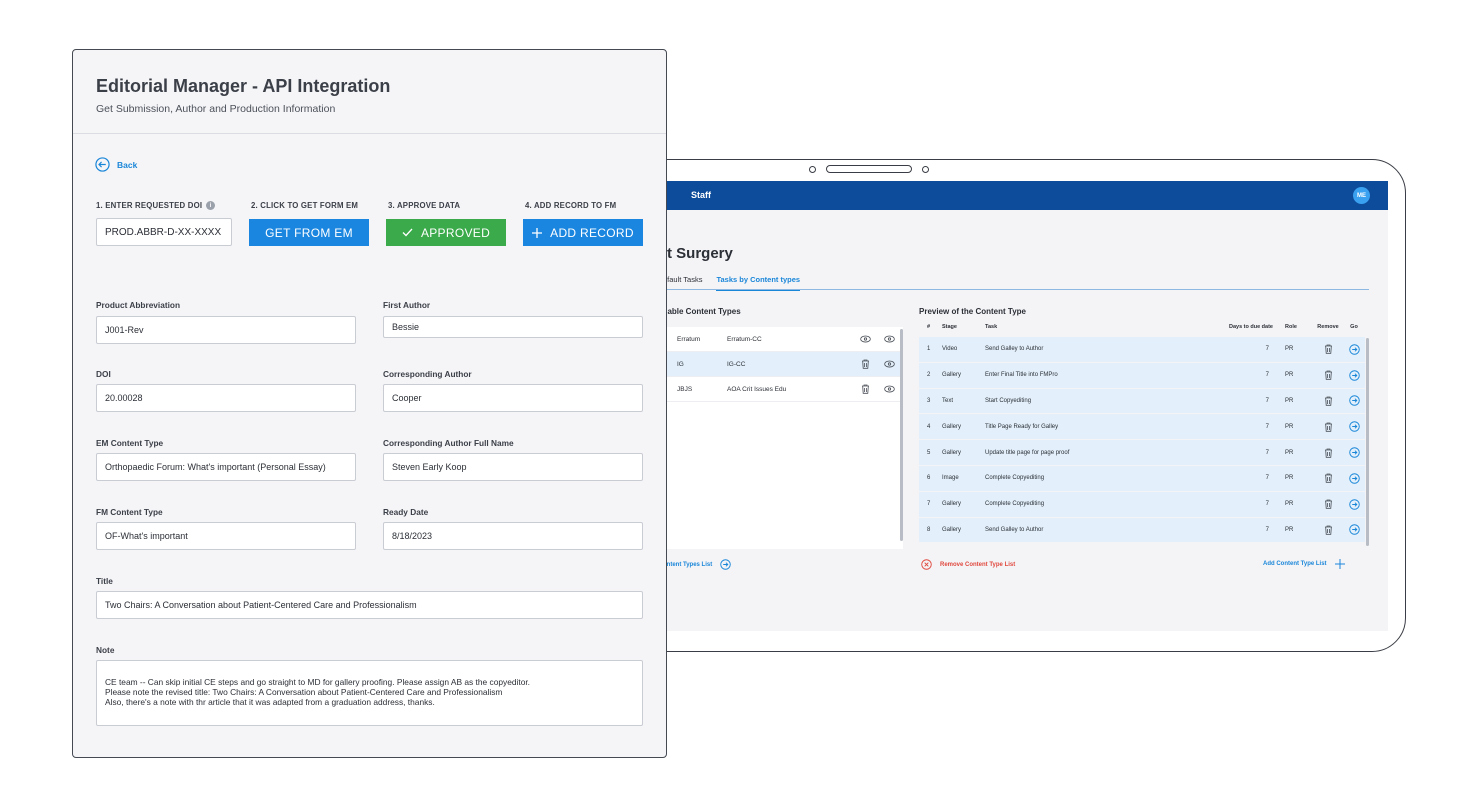 This screenshot has height=805, width=1477. I want to click on add-list-label: Add Content Type List, so click(1295, 564).